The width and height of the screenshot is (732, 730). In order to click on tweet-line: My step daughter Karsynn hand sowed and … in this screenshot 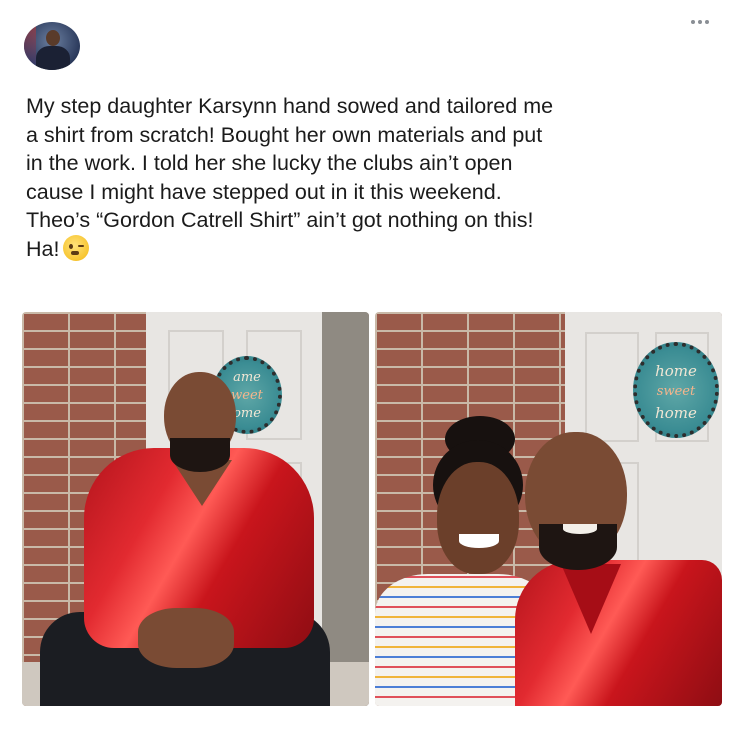, I will do `click(290, 106)`.